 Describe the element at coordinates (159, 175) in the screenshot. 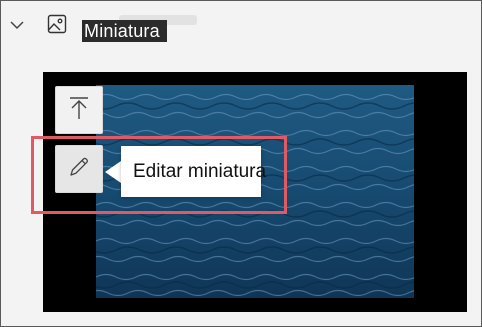

I see `callout-highlight-box` at that location.